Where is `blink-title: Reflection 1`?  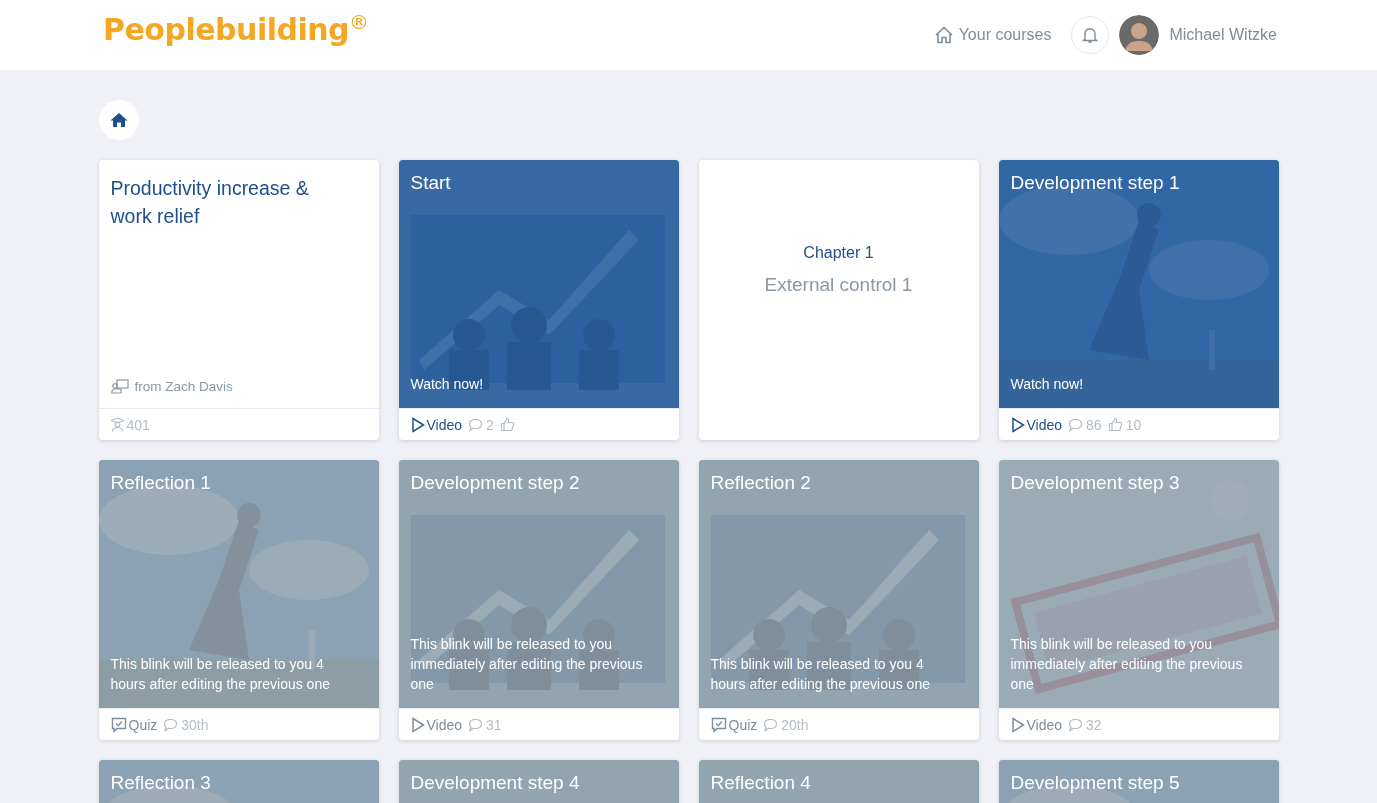 blink-title: Reflection 1 is located at coordinates (160, 483).